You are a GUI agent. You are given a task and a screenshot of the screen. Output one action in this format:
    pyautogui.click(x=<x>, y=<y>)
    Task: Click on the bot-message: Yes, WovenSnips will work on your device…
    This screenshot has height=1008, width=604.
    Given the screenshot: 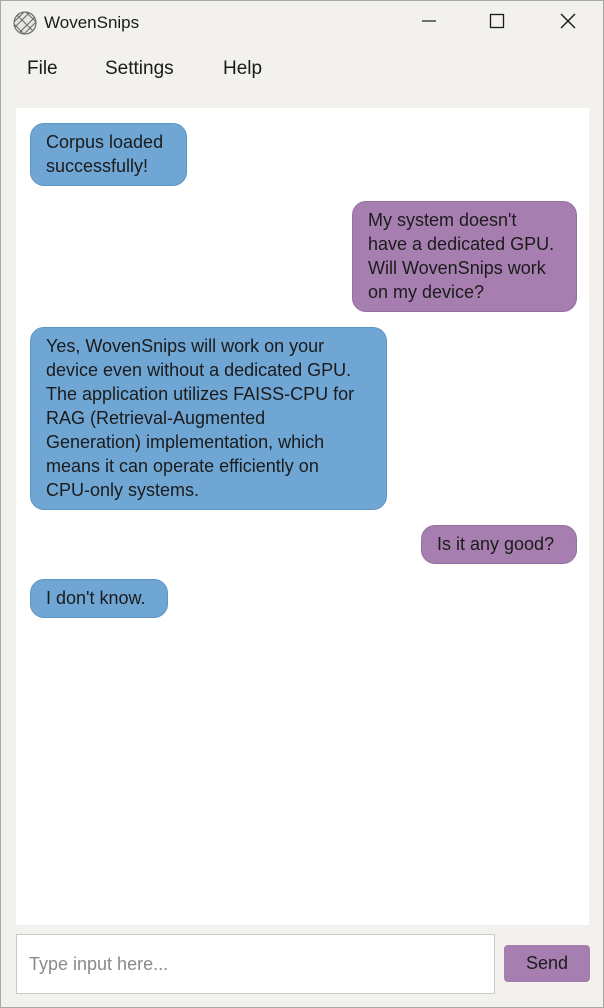 What is the action you would take?
    pyautogui.click(x=208, y=418)
    